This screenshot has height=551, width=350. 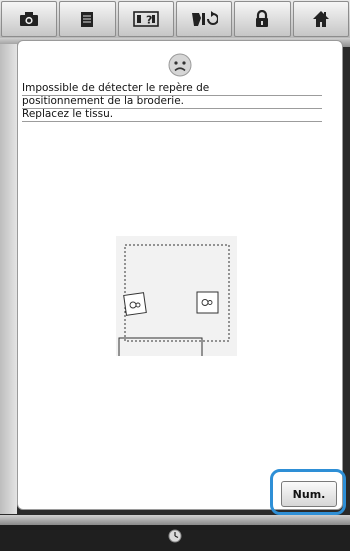 I want to click on bottom-strip, so click(x=175, y=520).